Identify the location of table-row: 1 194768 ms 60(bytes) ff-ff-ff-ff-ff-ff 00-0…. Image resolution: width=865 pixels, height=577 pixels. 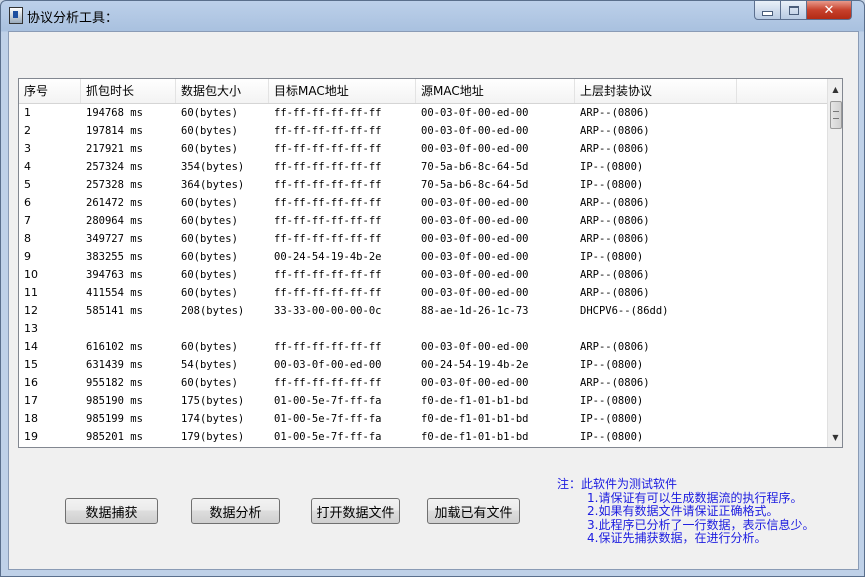
(423, 113).